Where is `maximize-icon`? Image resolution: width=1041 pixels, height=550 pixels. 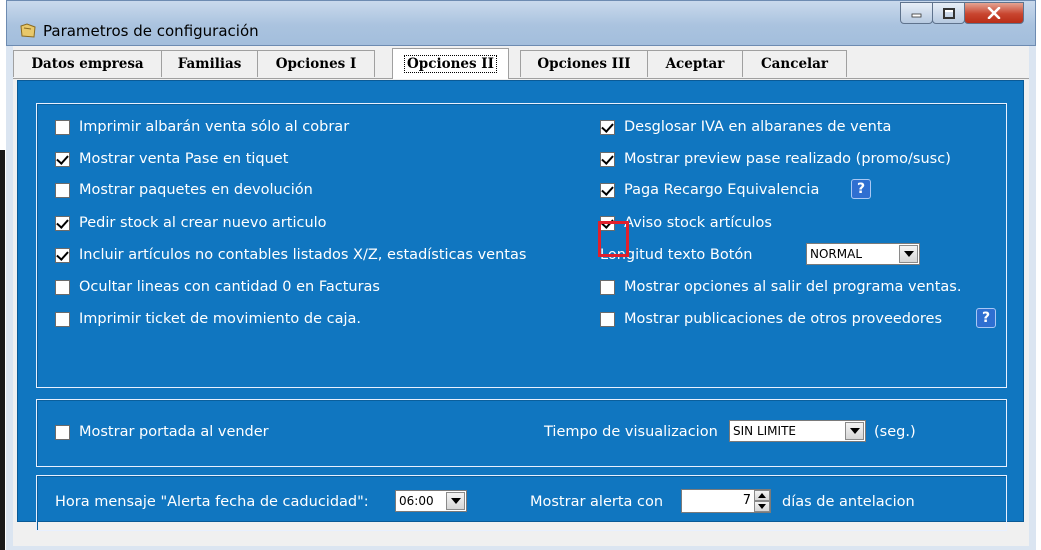
maximize-icon is located at coordinates (948, 13).